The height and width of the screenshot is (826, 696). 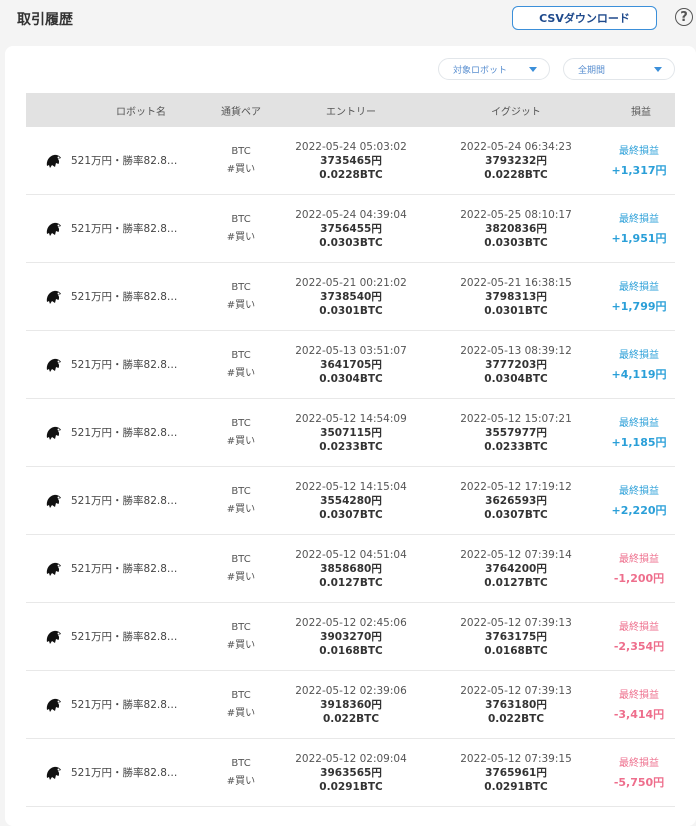 I want to click on exit-cell: 2022-05-12 15:07:21 3557977円 0.0233BTC, so click(x=516, y=432).